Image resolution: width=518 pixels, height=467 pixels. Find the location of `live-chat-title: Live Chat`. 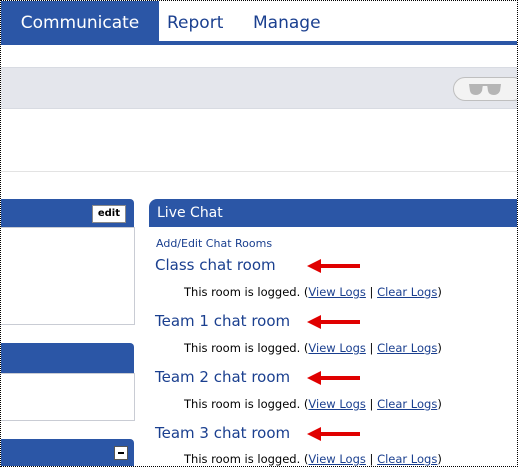

live-chat-title: Live Chat is located at coordinates (190, 213).